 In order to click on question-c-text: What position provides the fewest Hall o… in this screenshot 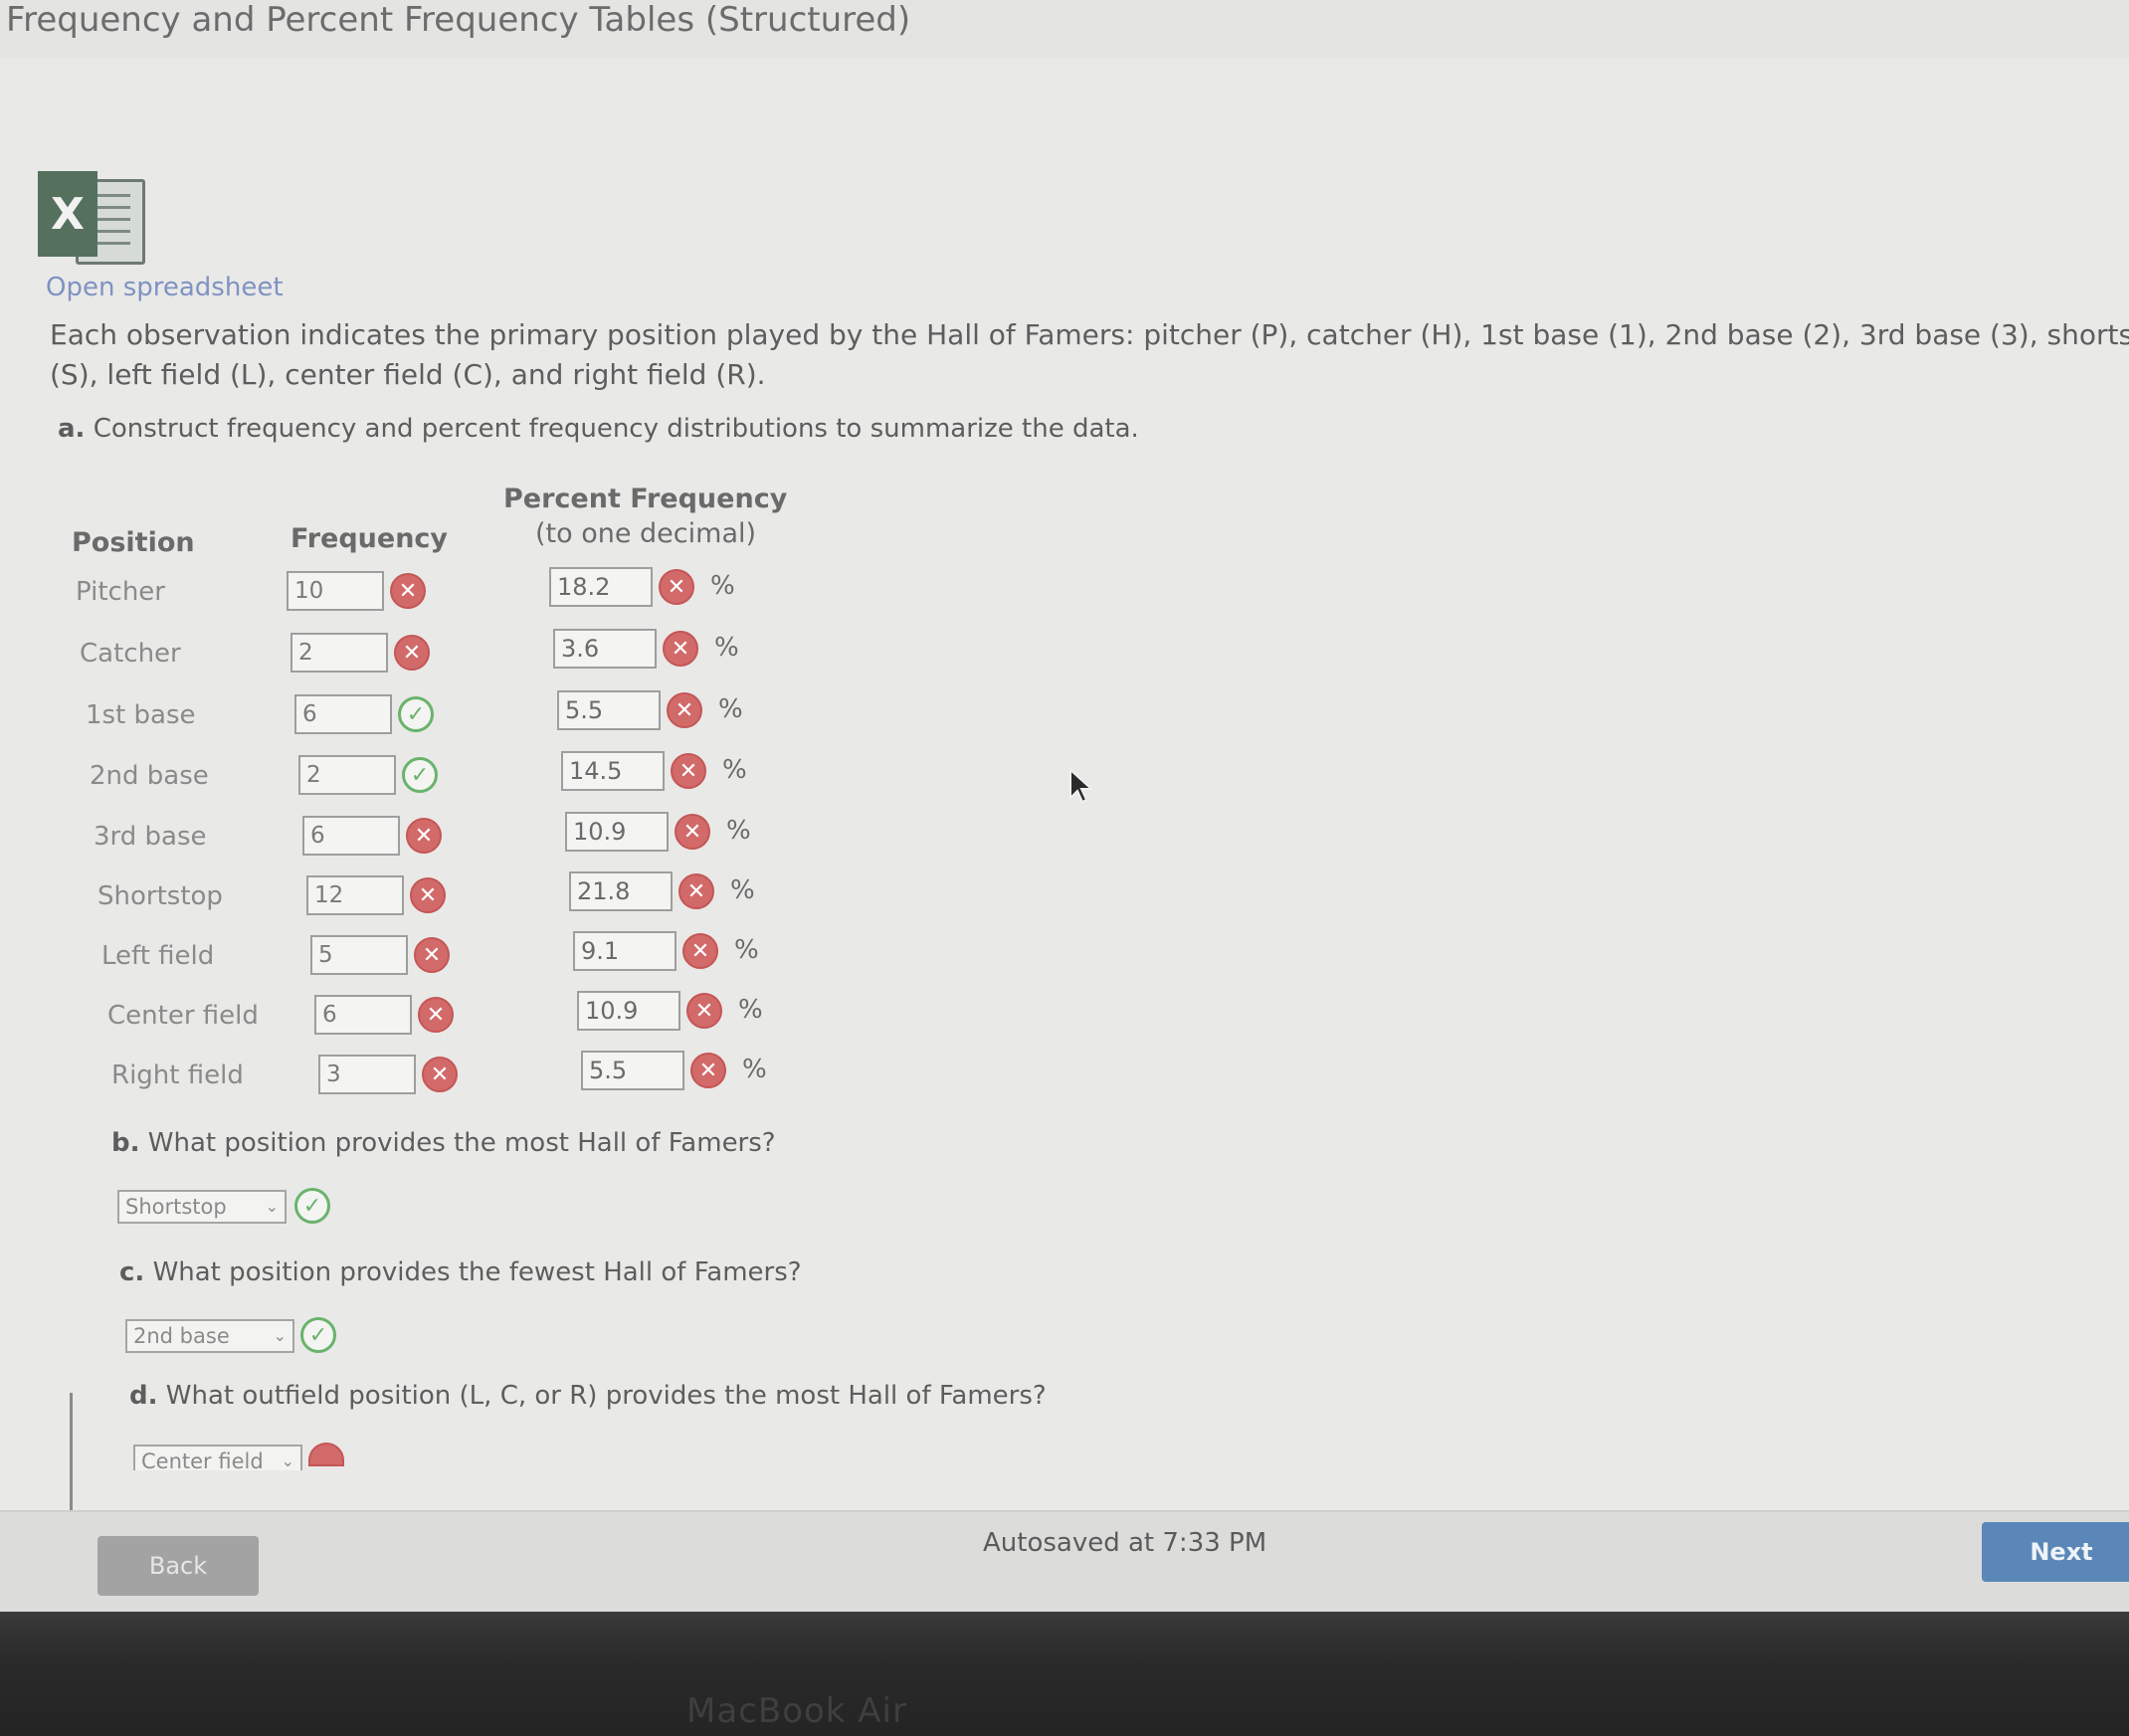, I will do `click(477, 1272)`.